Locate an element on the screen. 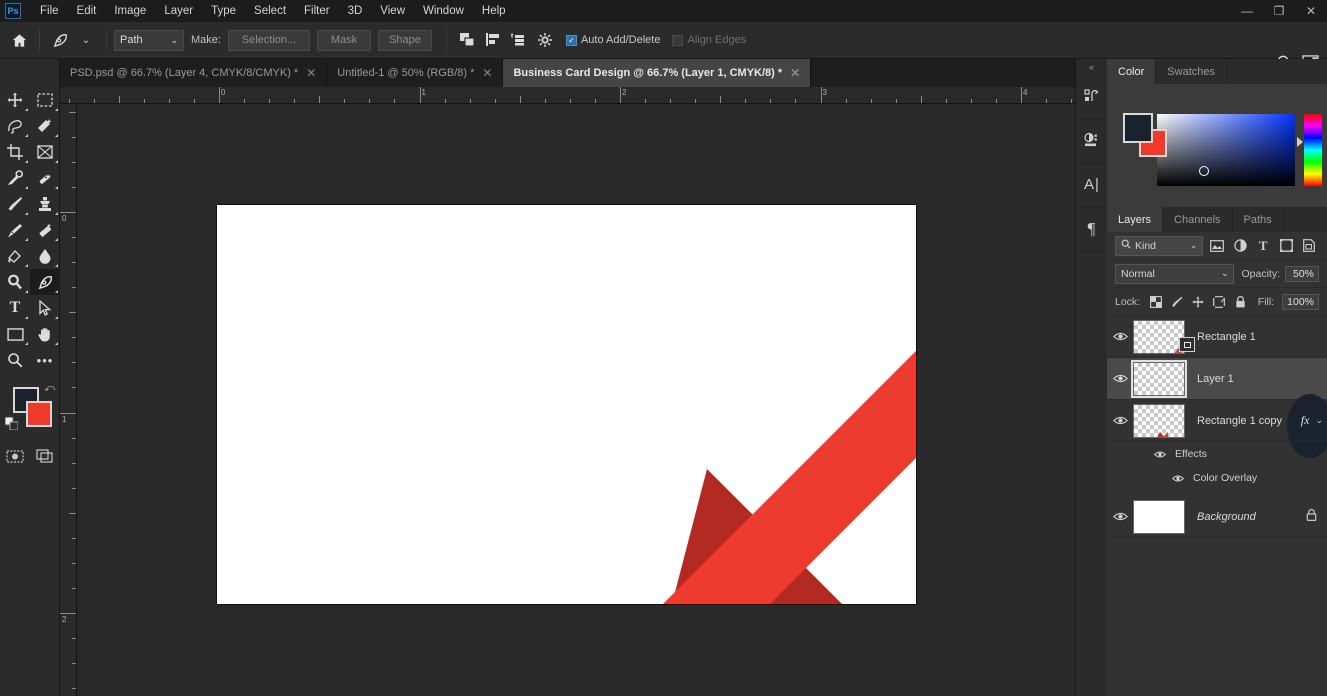 Image resolution: width=1327 pixels, height=696 pixels. layer-effects-expand-icon: ⌄ is located at coordinates (1319, 420).